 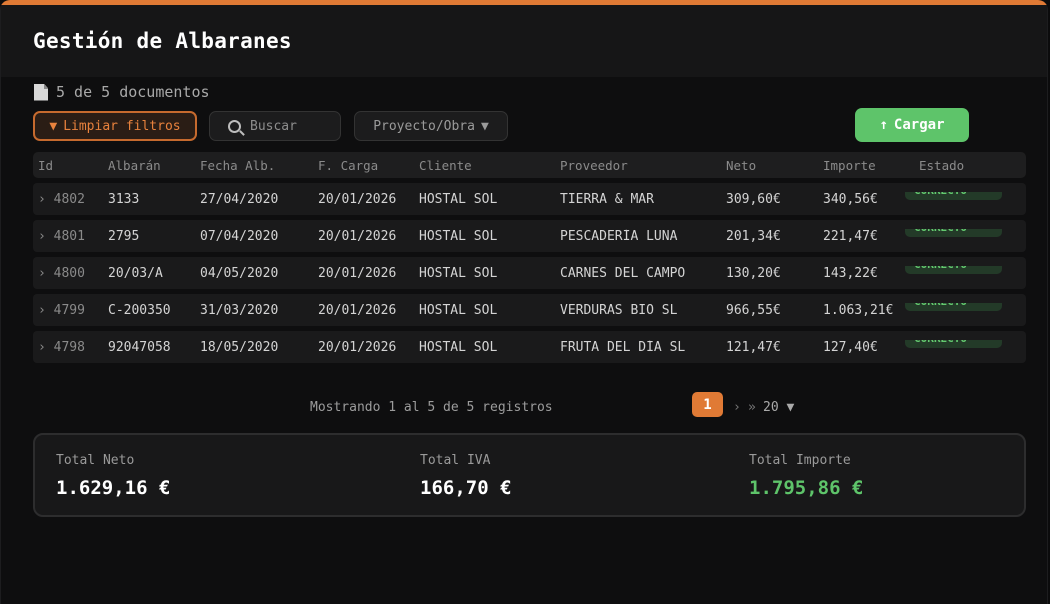 What do you see at coordinates (806, 488) in the screenshot?
I see `total-importe-value: 1.795,86 €` at bounding box center [806, 488].